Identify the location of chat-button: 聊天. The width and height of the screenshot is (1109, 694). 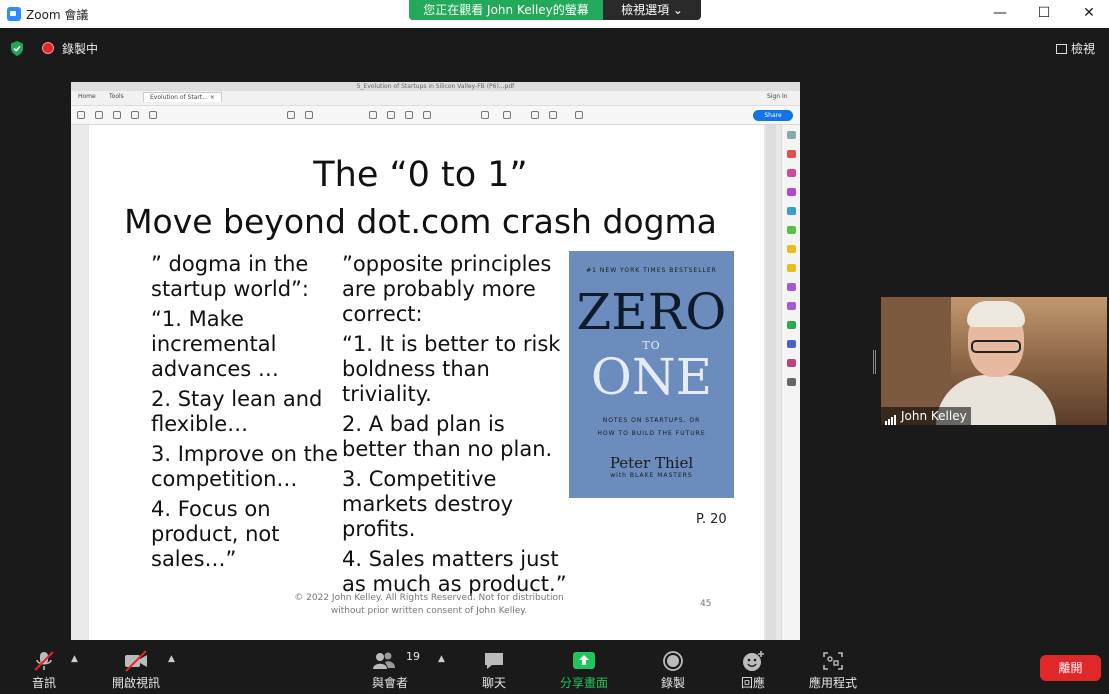
(494, 667).